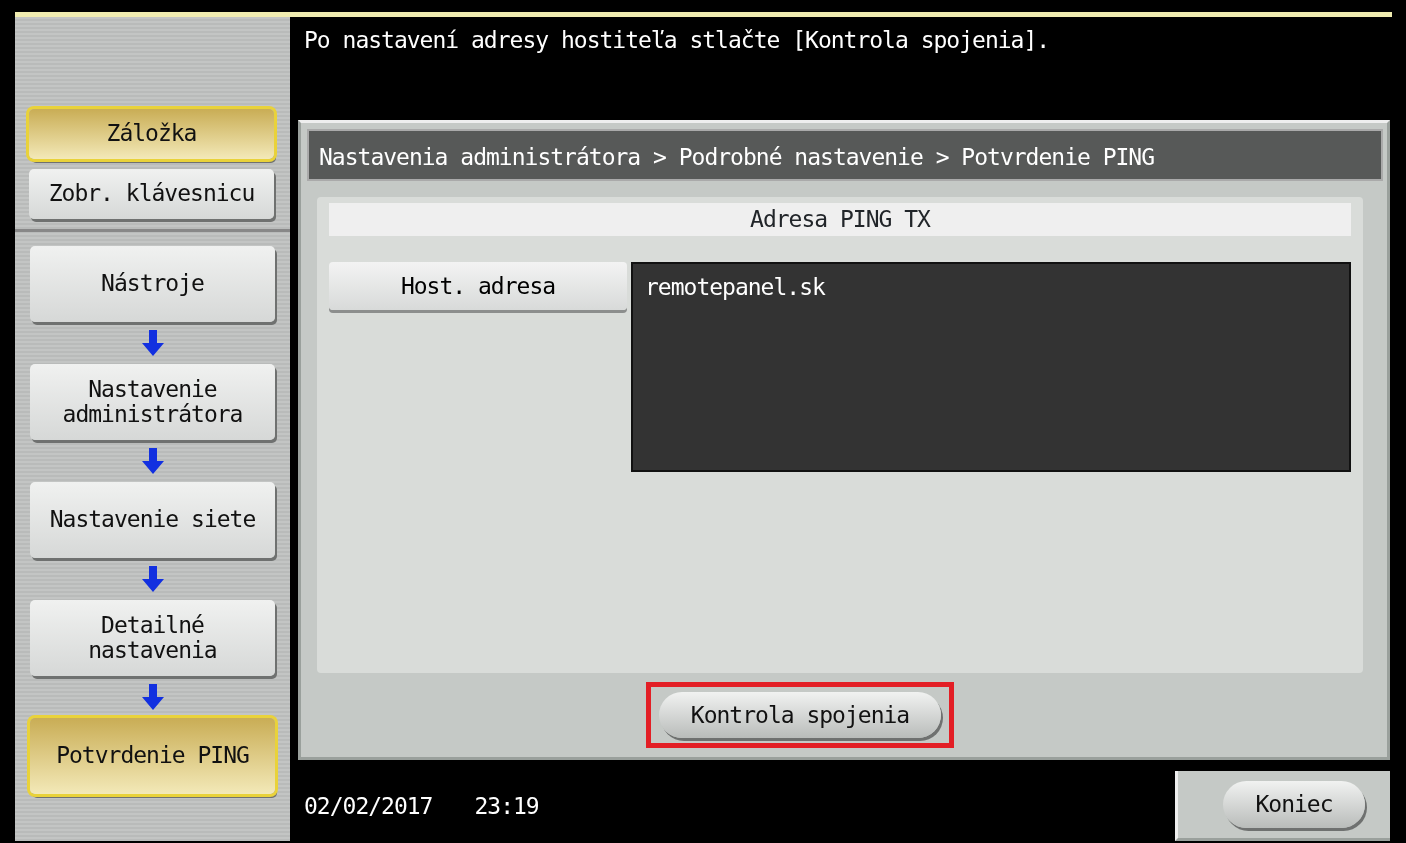 This screenshot has width=1406, height=843. I want to click on host-address-field: remotepanel.sk, so click(991, 367).